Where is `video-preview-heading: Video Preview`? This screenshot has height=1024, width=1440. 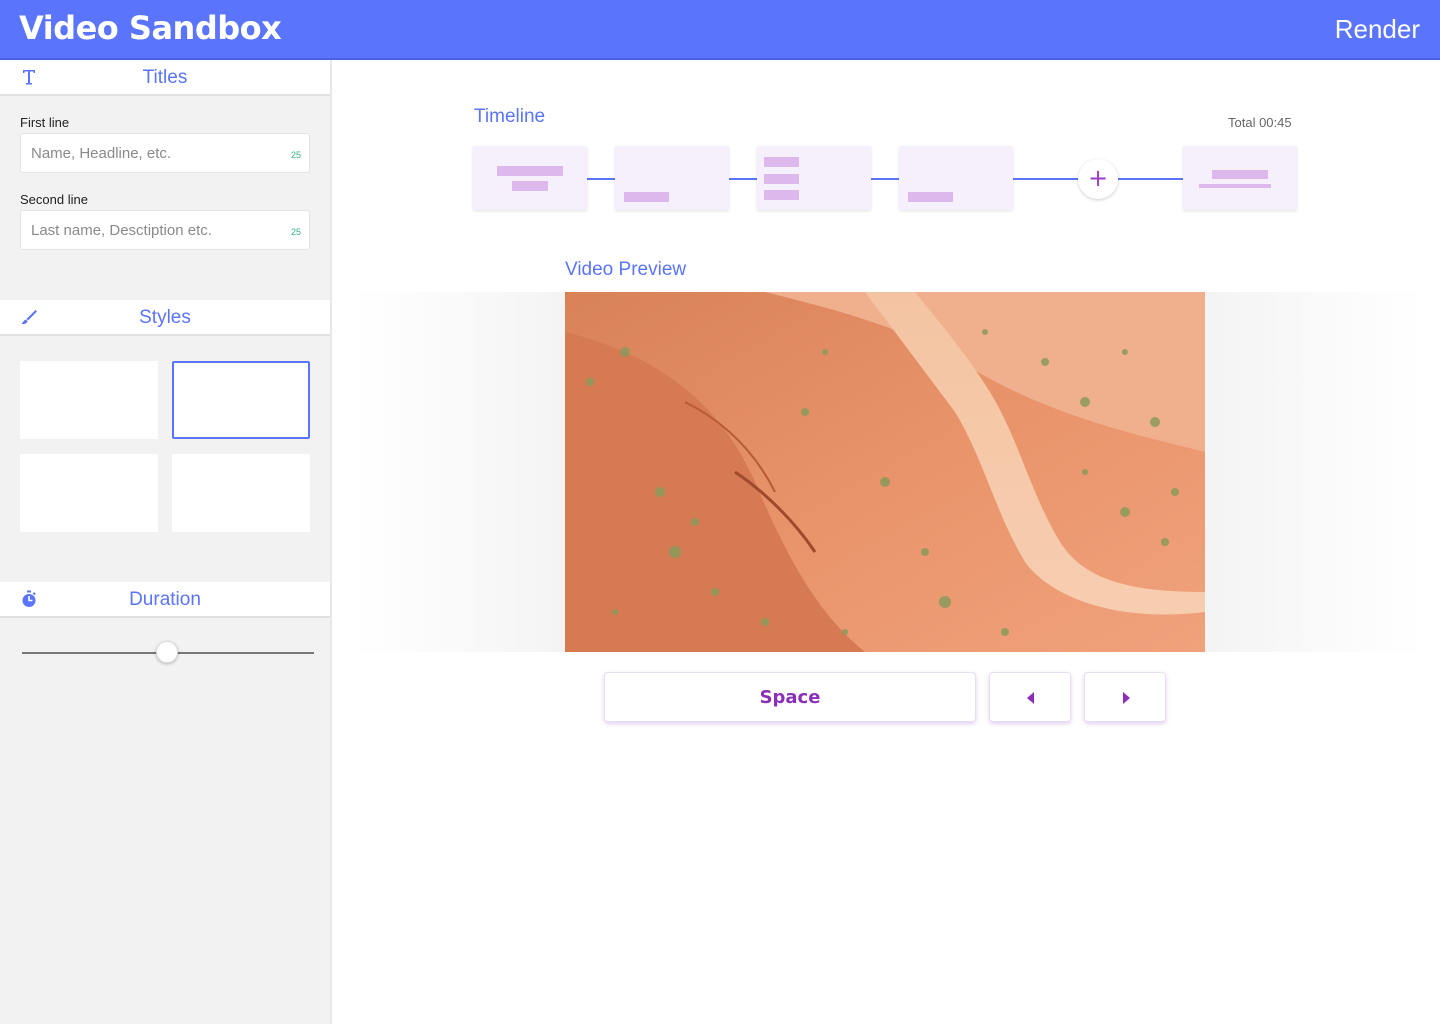
video-preview-heading: Video Preview is located at coordinates (626, 269).